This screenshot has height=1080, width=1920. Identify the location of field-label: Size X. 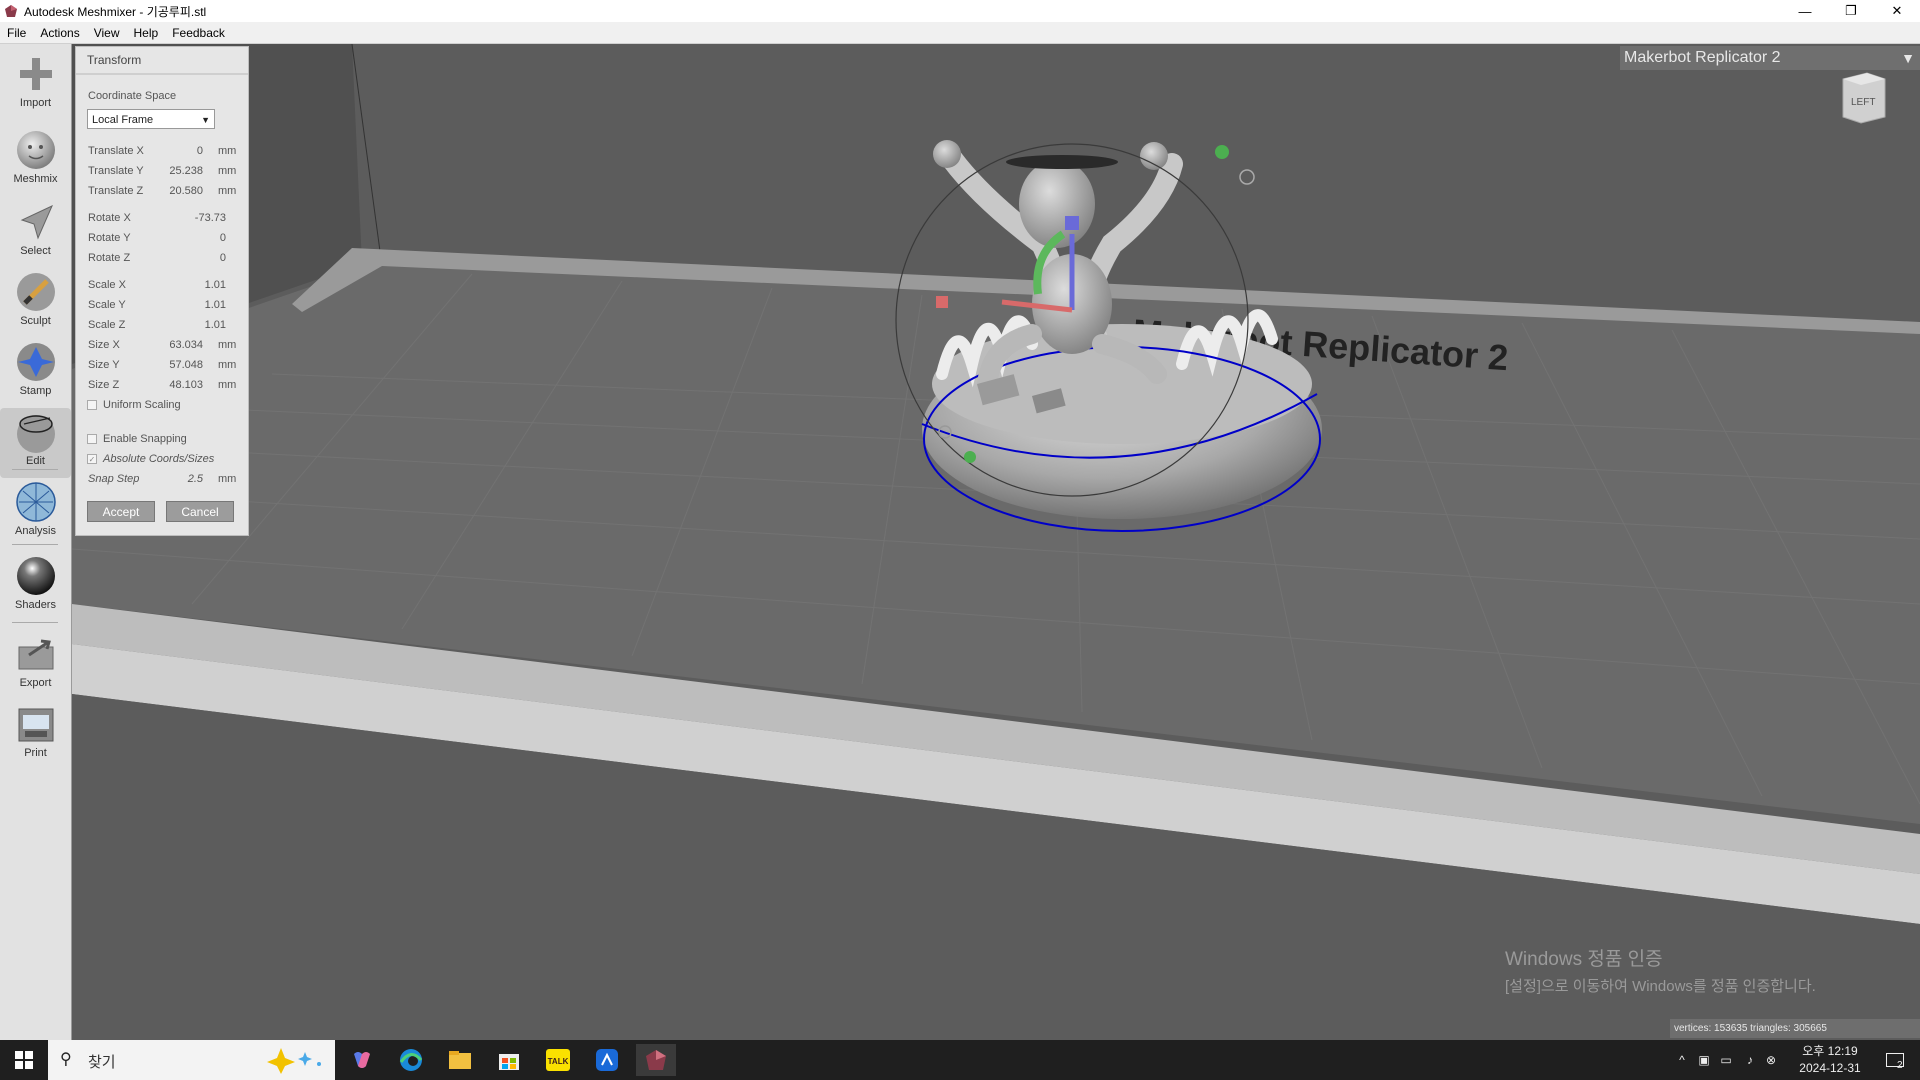
(104, 345).